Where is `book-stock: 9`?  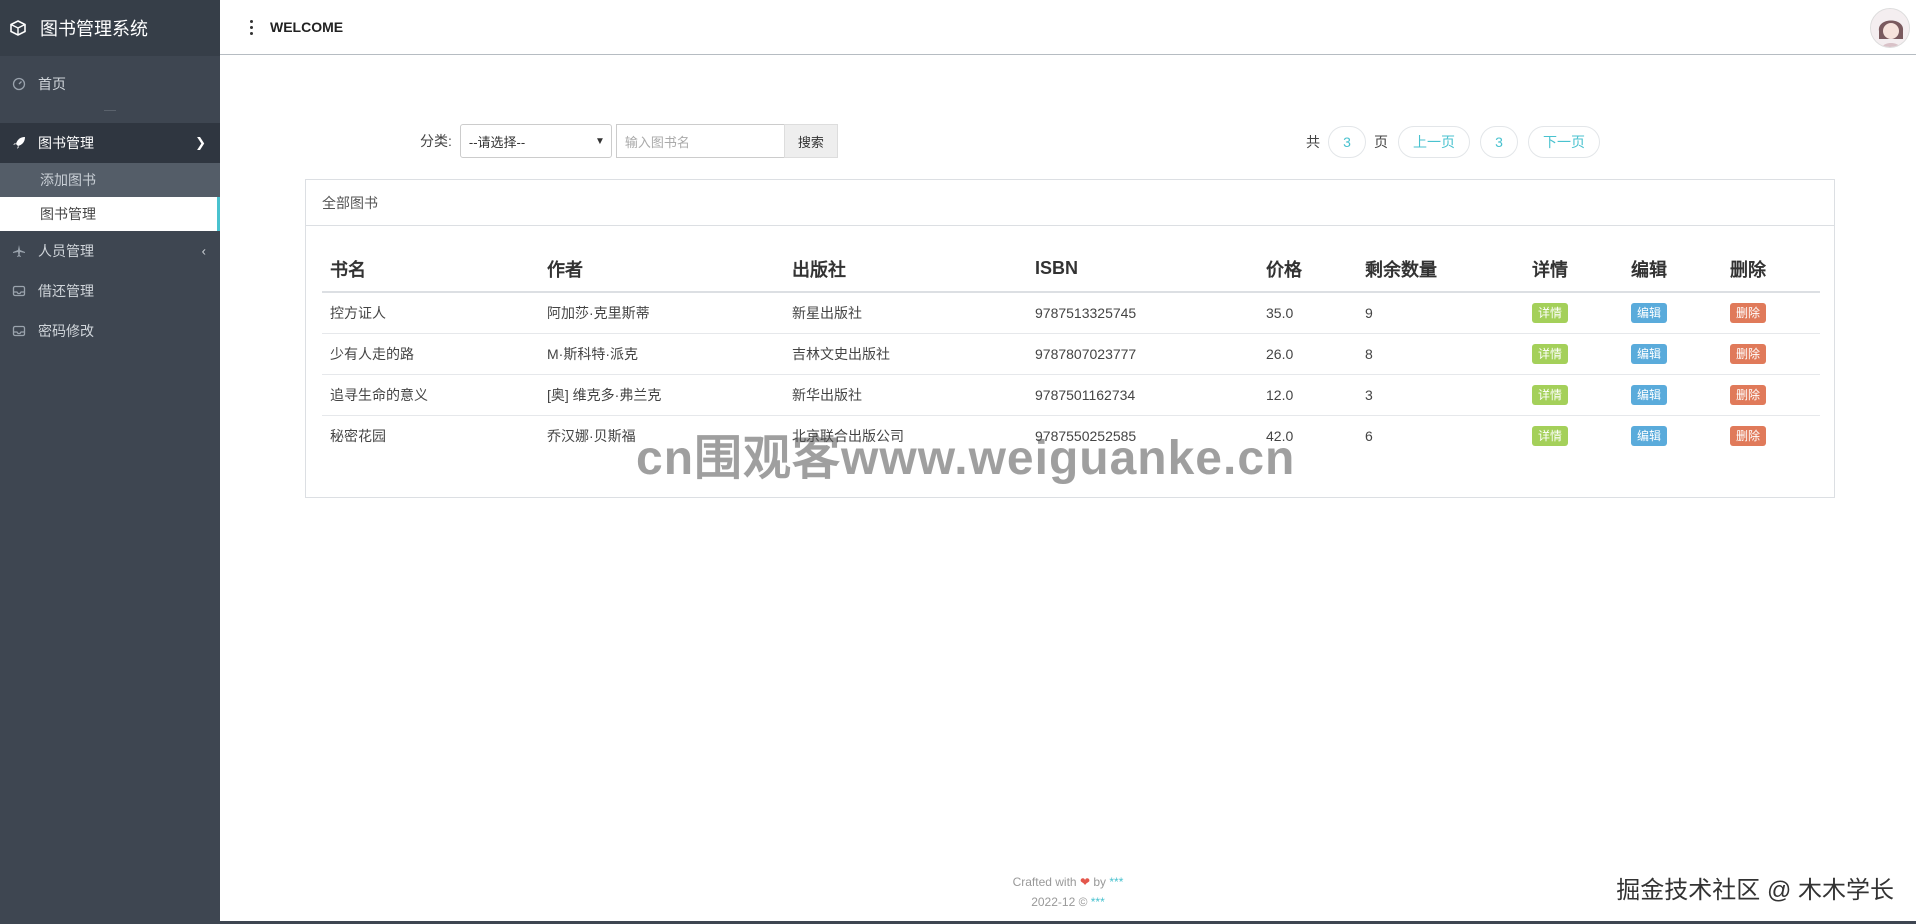 book-stock: 9 is located at coordinates (1440, 313).